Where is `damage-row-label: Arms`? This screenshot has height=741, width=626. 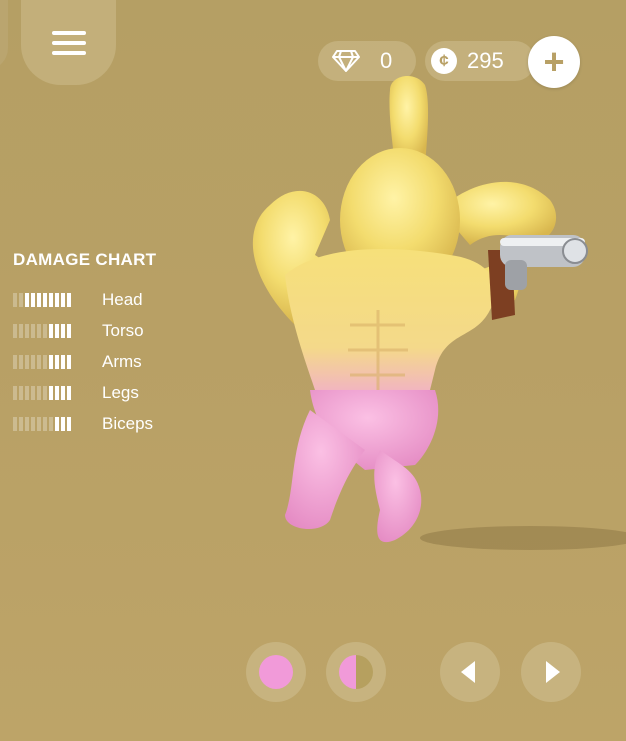
damage-row-label: Arms is located at coordinates (122, 361).